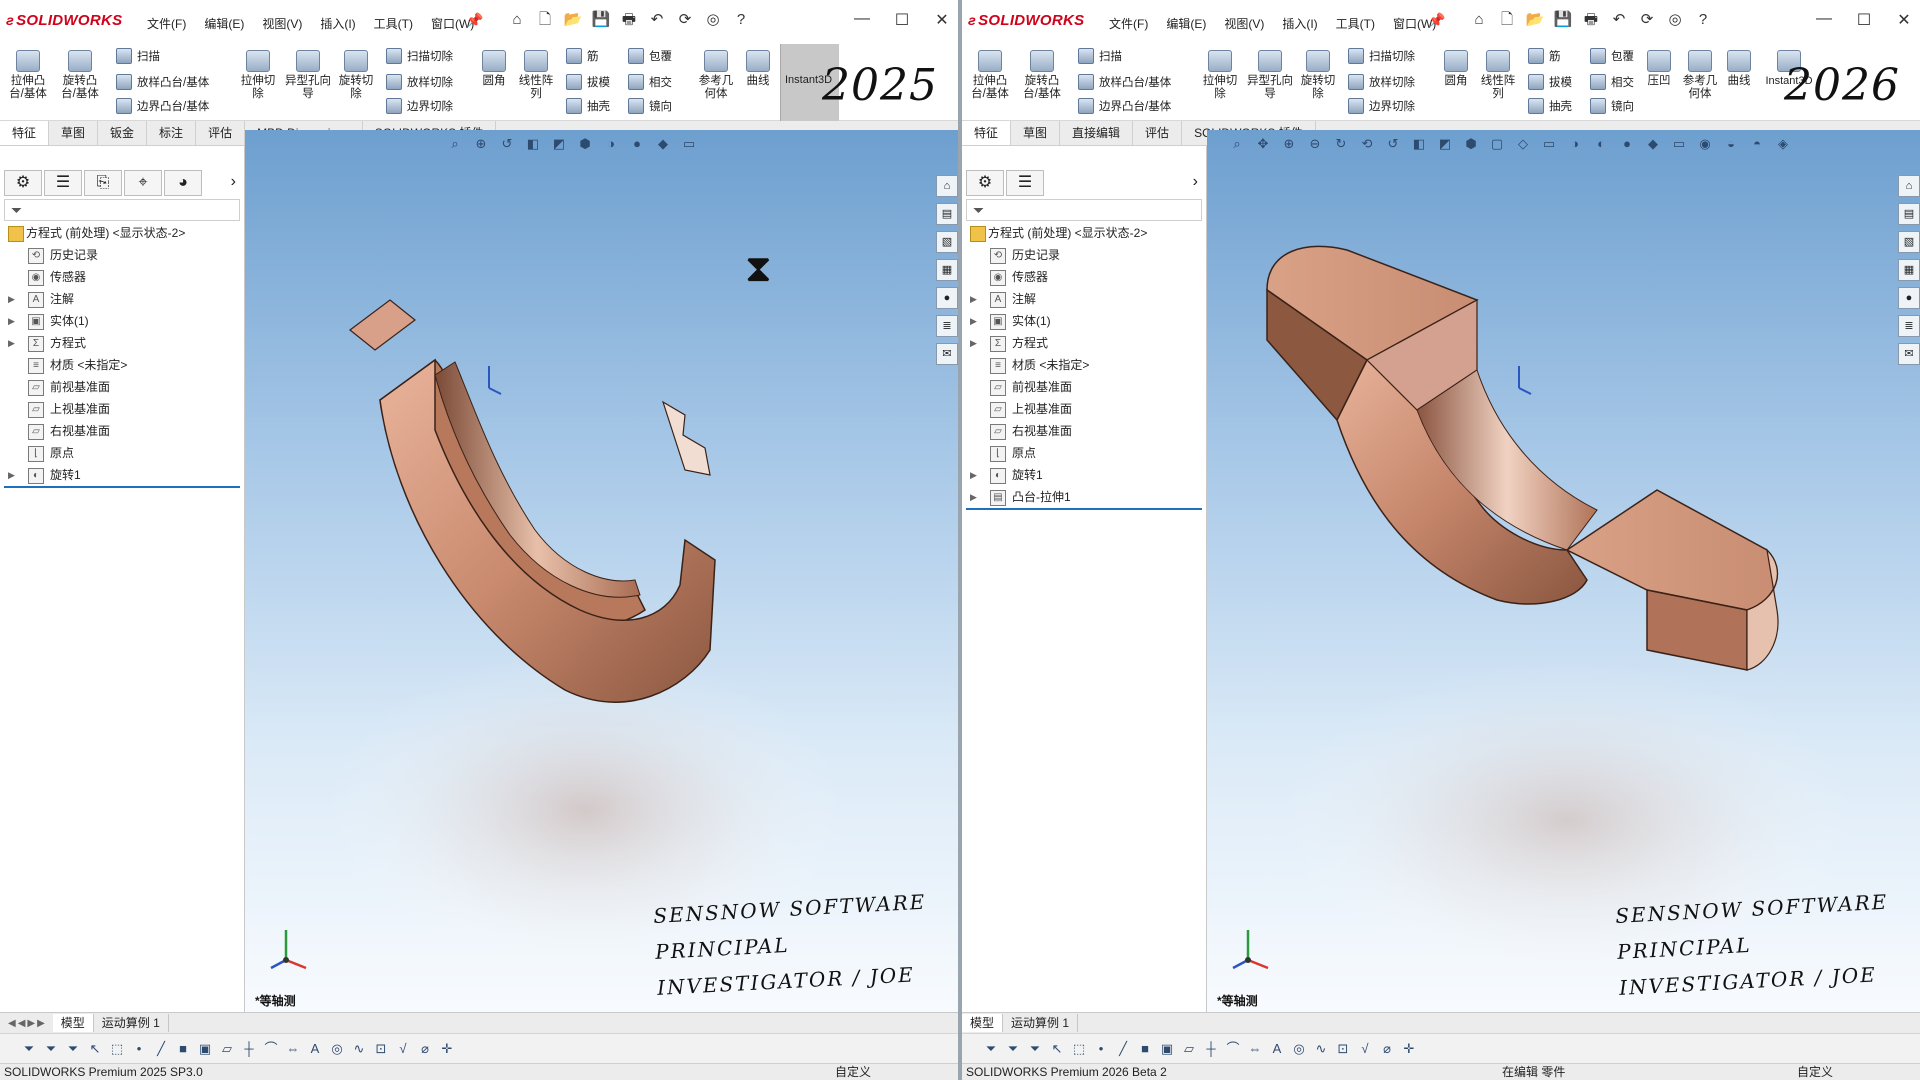 The height and width of the screenshot is (1080, 1920). Describe the element at coordinates (1124, 106) in the screenshot. I see `boundary-boss-button: 边界凸台/基体` at that location.